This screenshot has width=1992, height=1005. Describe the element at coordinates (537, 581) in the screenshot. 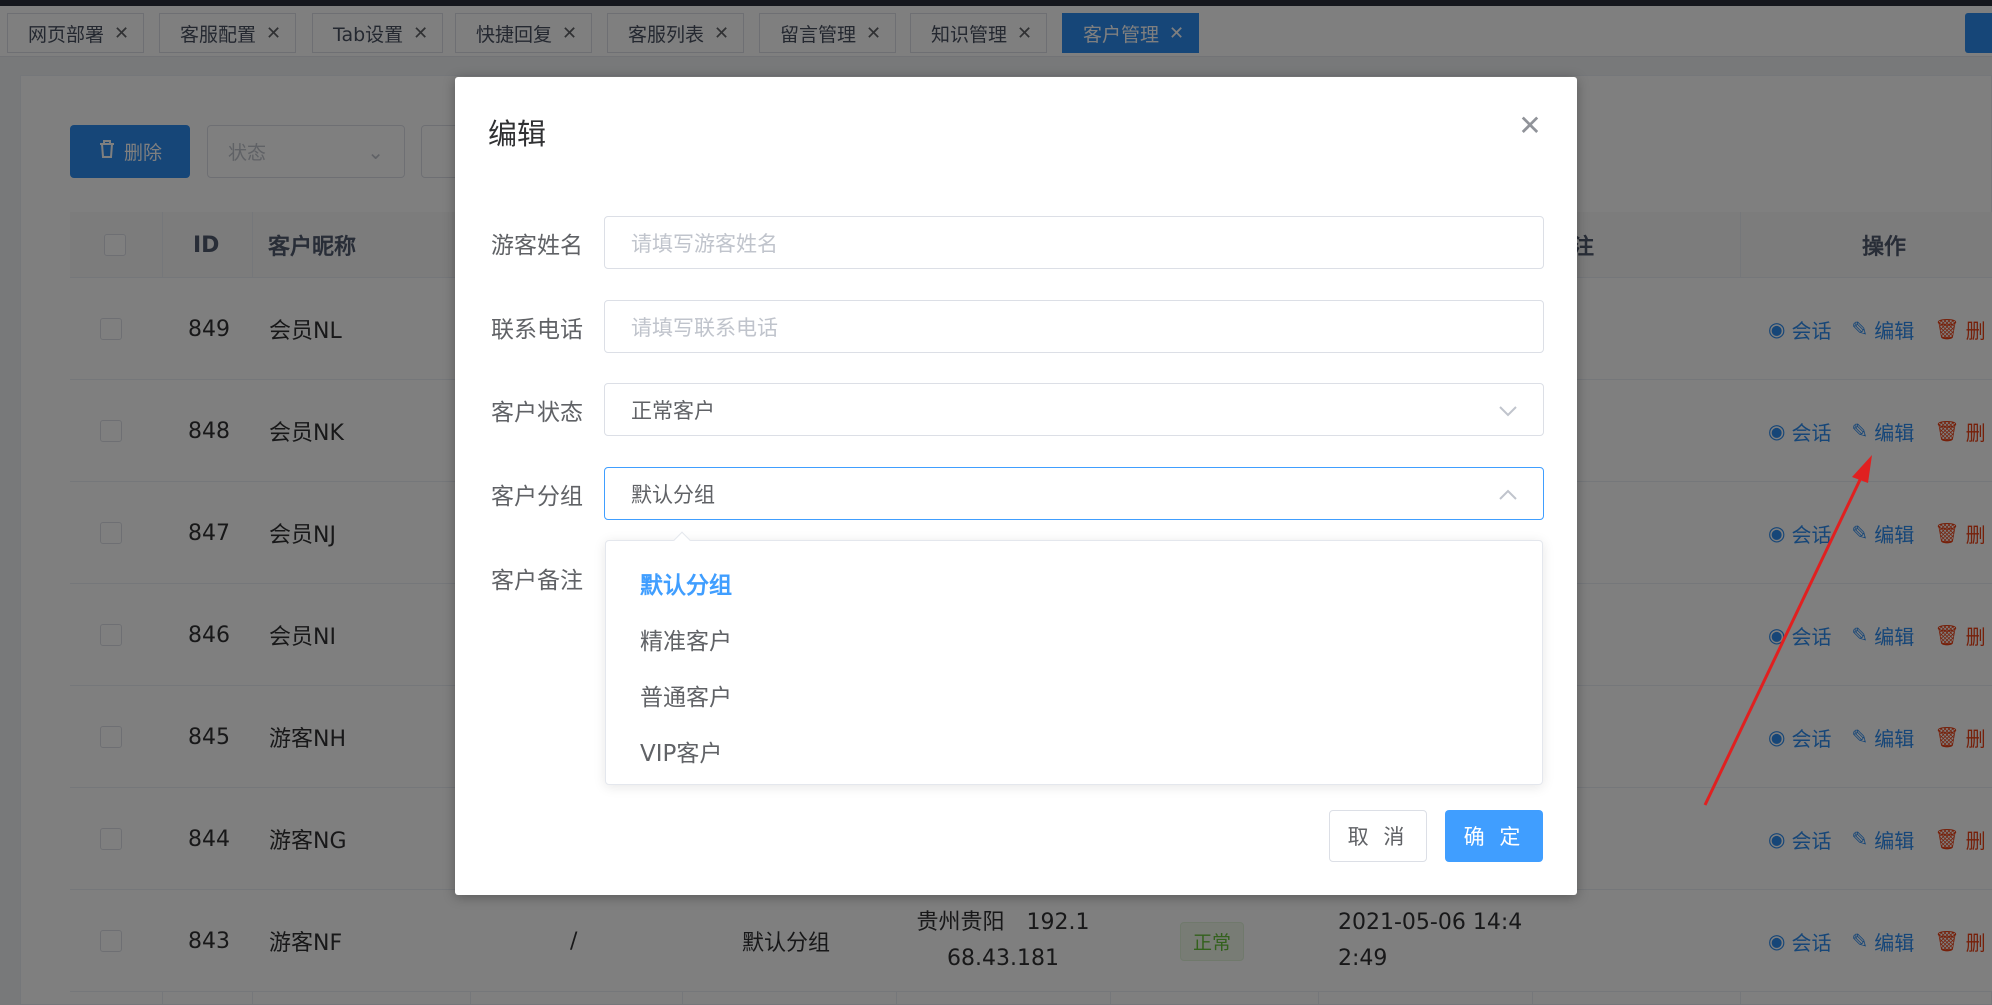

I see `remark-label: 客户备注` at that location.